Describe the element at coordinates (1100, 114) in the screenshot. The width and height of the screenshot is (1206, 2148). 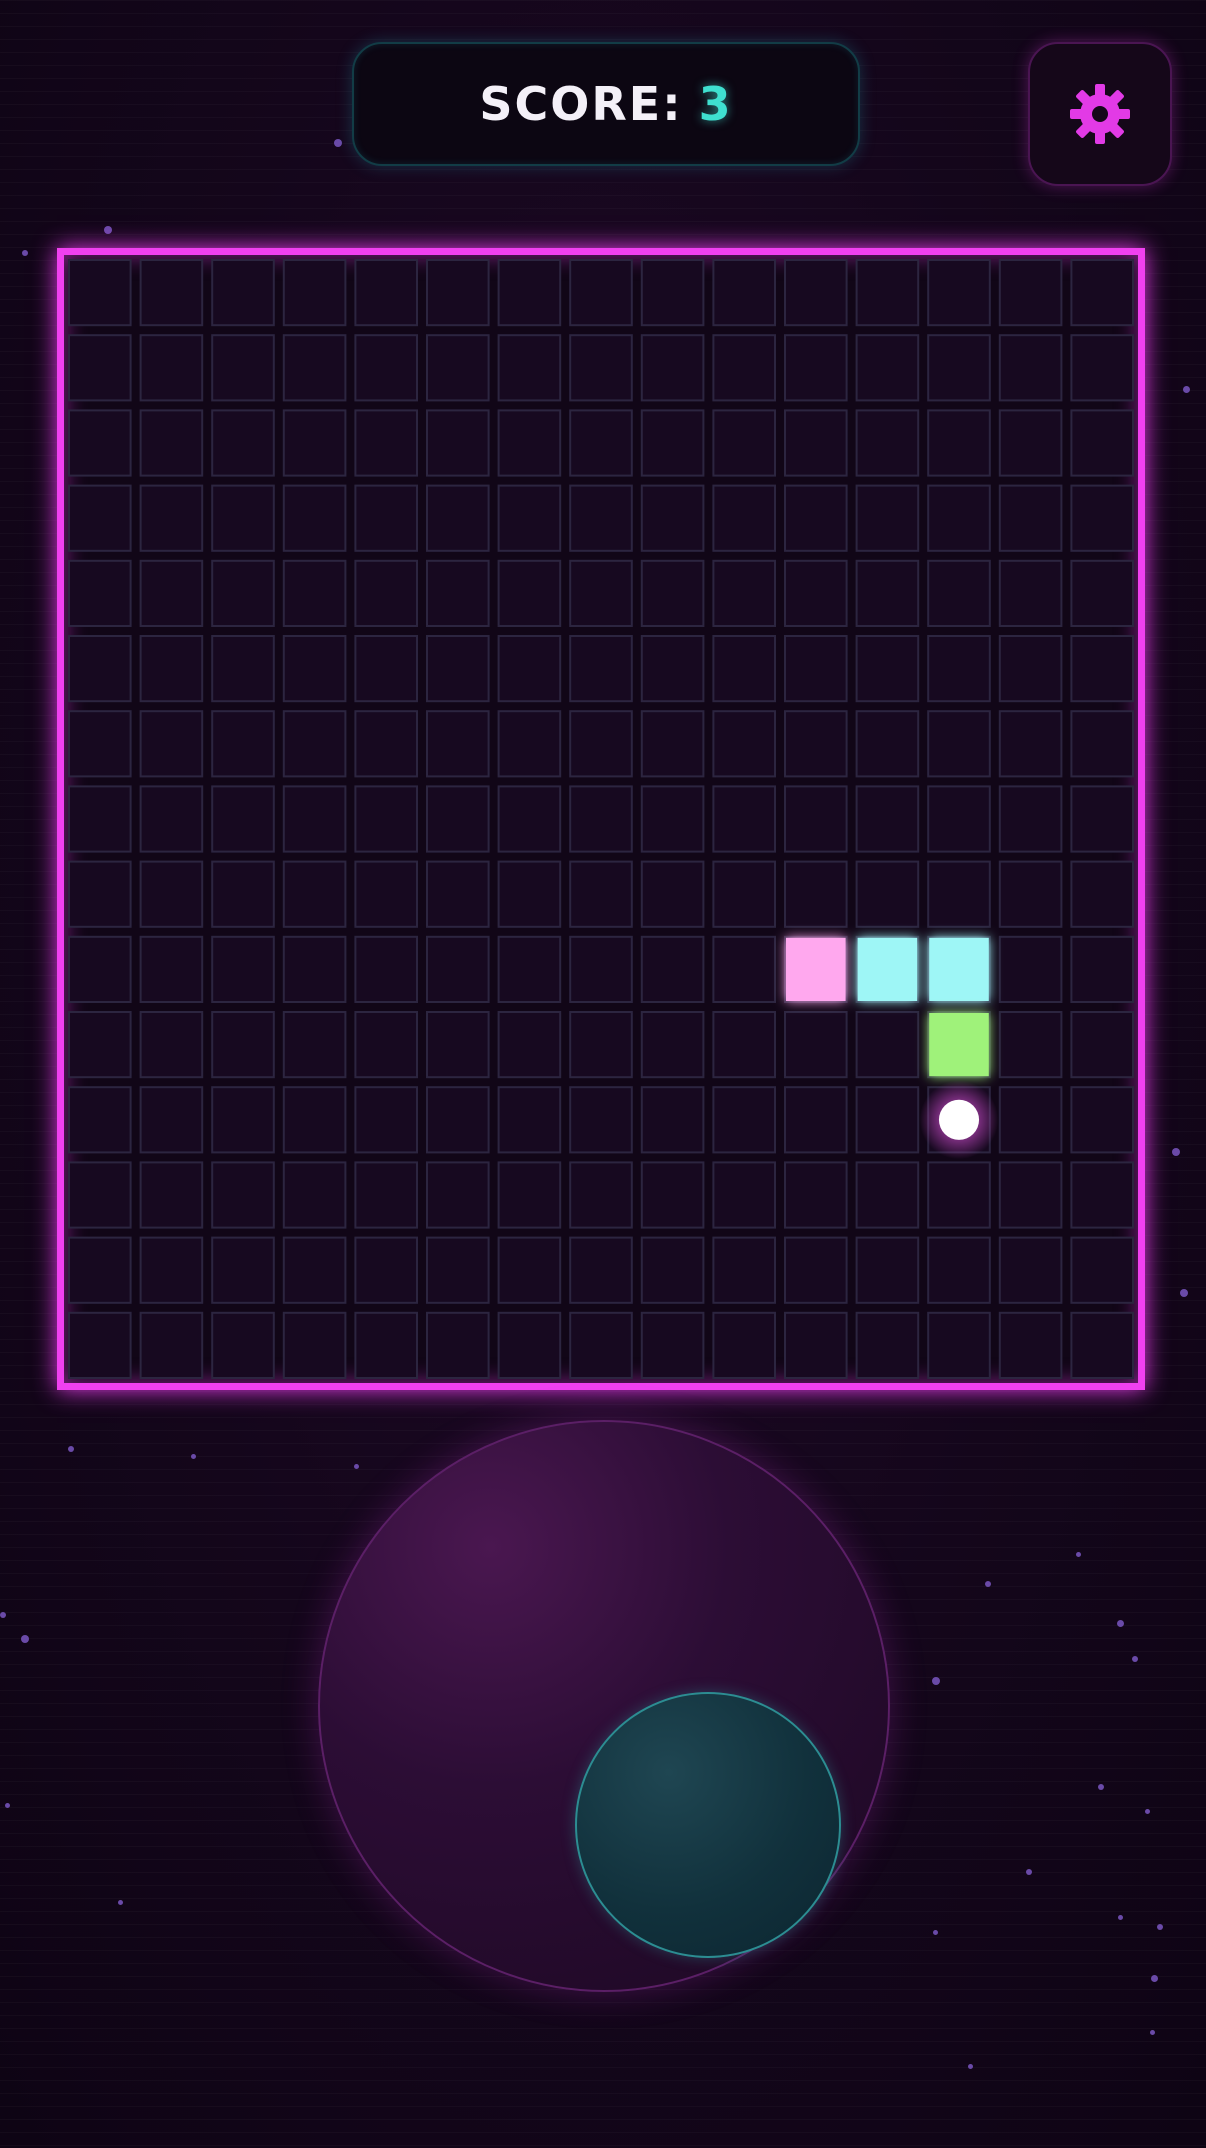
I see `settings-button` at that location.